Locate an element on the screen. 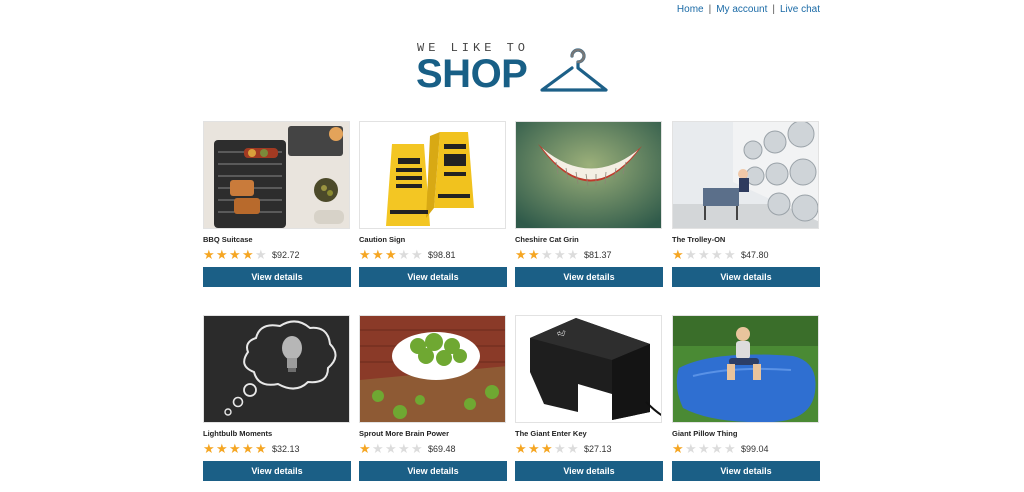  product-name: Caution Sign is located at coordinates (433, 240).